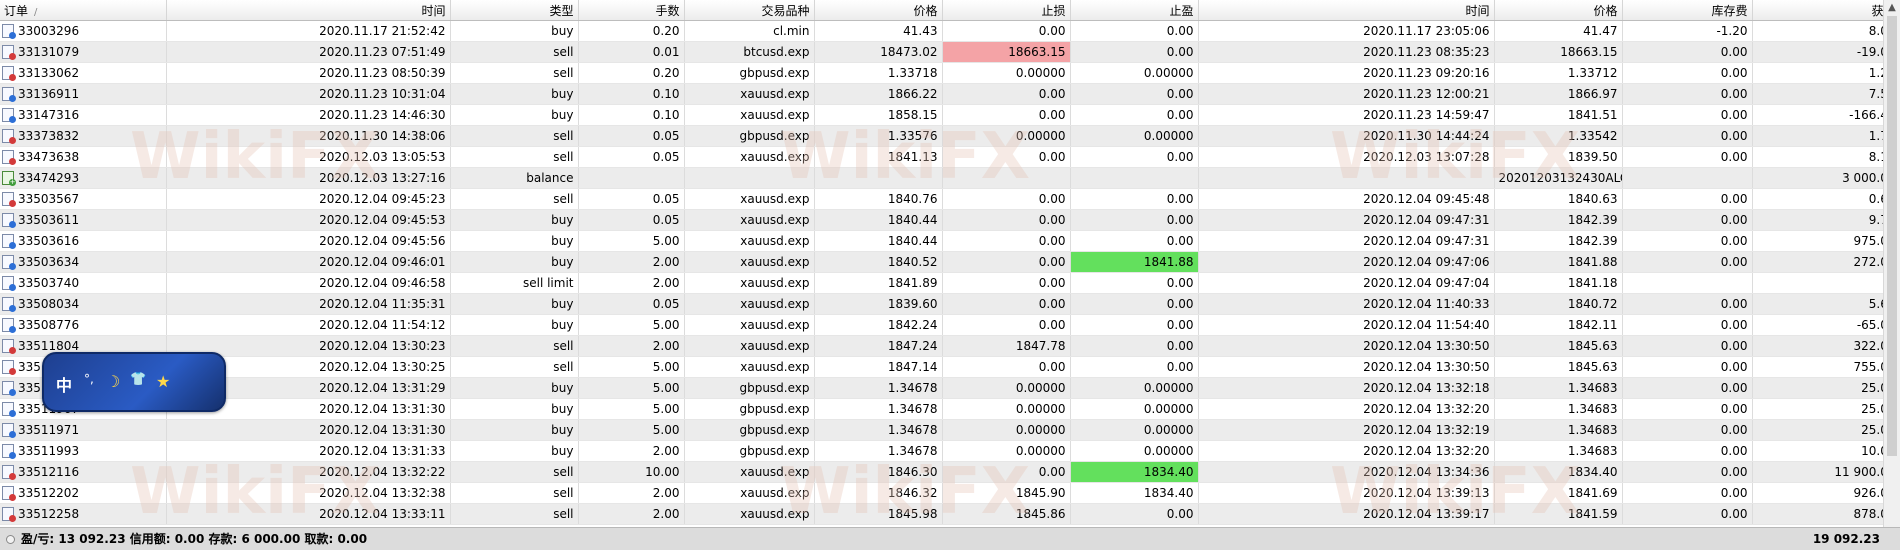  What do you see at coordinates (631, 94) in the screenshot?
I see `cell-lots: 0.10` at bounding box center [631, 94].